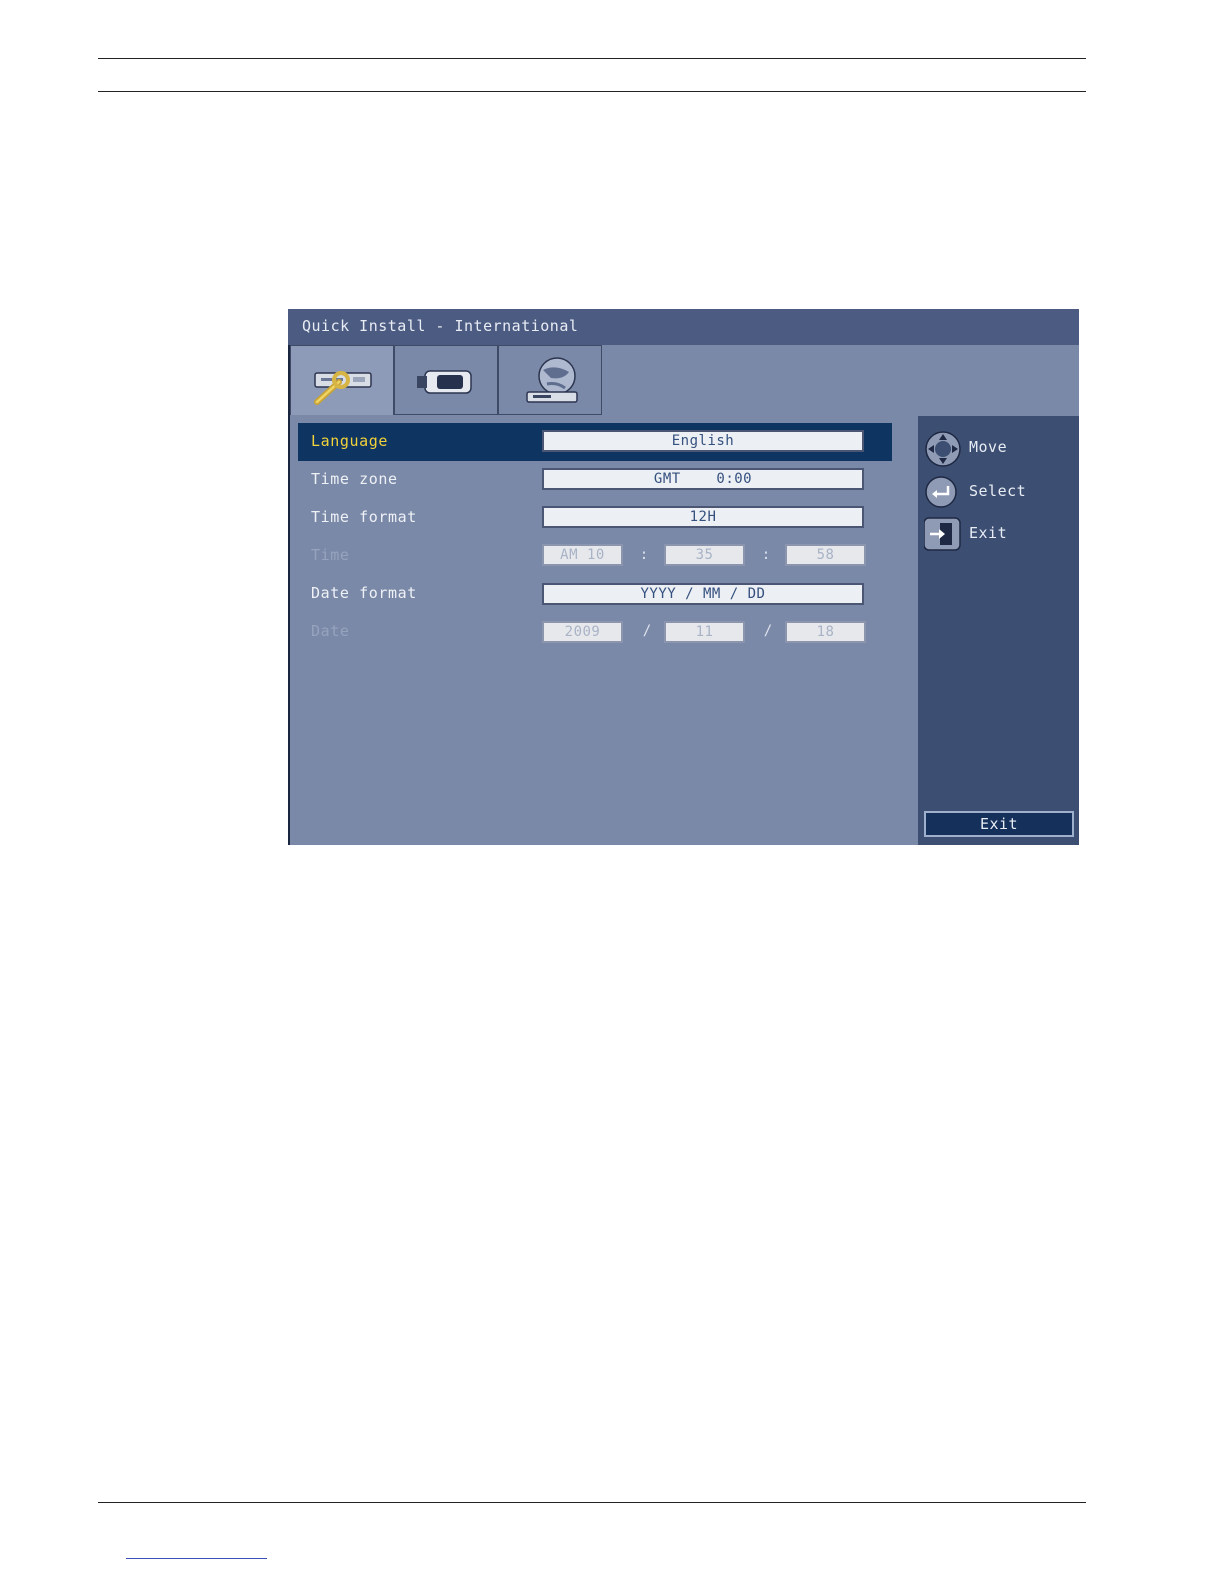  What do you see at coordinates (683, 327) in the screenshot?
I see `window-titlebar: Quick Install - International` at bounding box center [683, 327].